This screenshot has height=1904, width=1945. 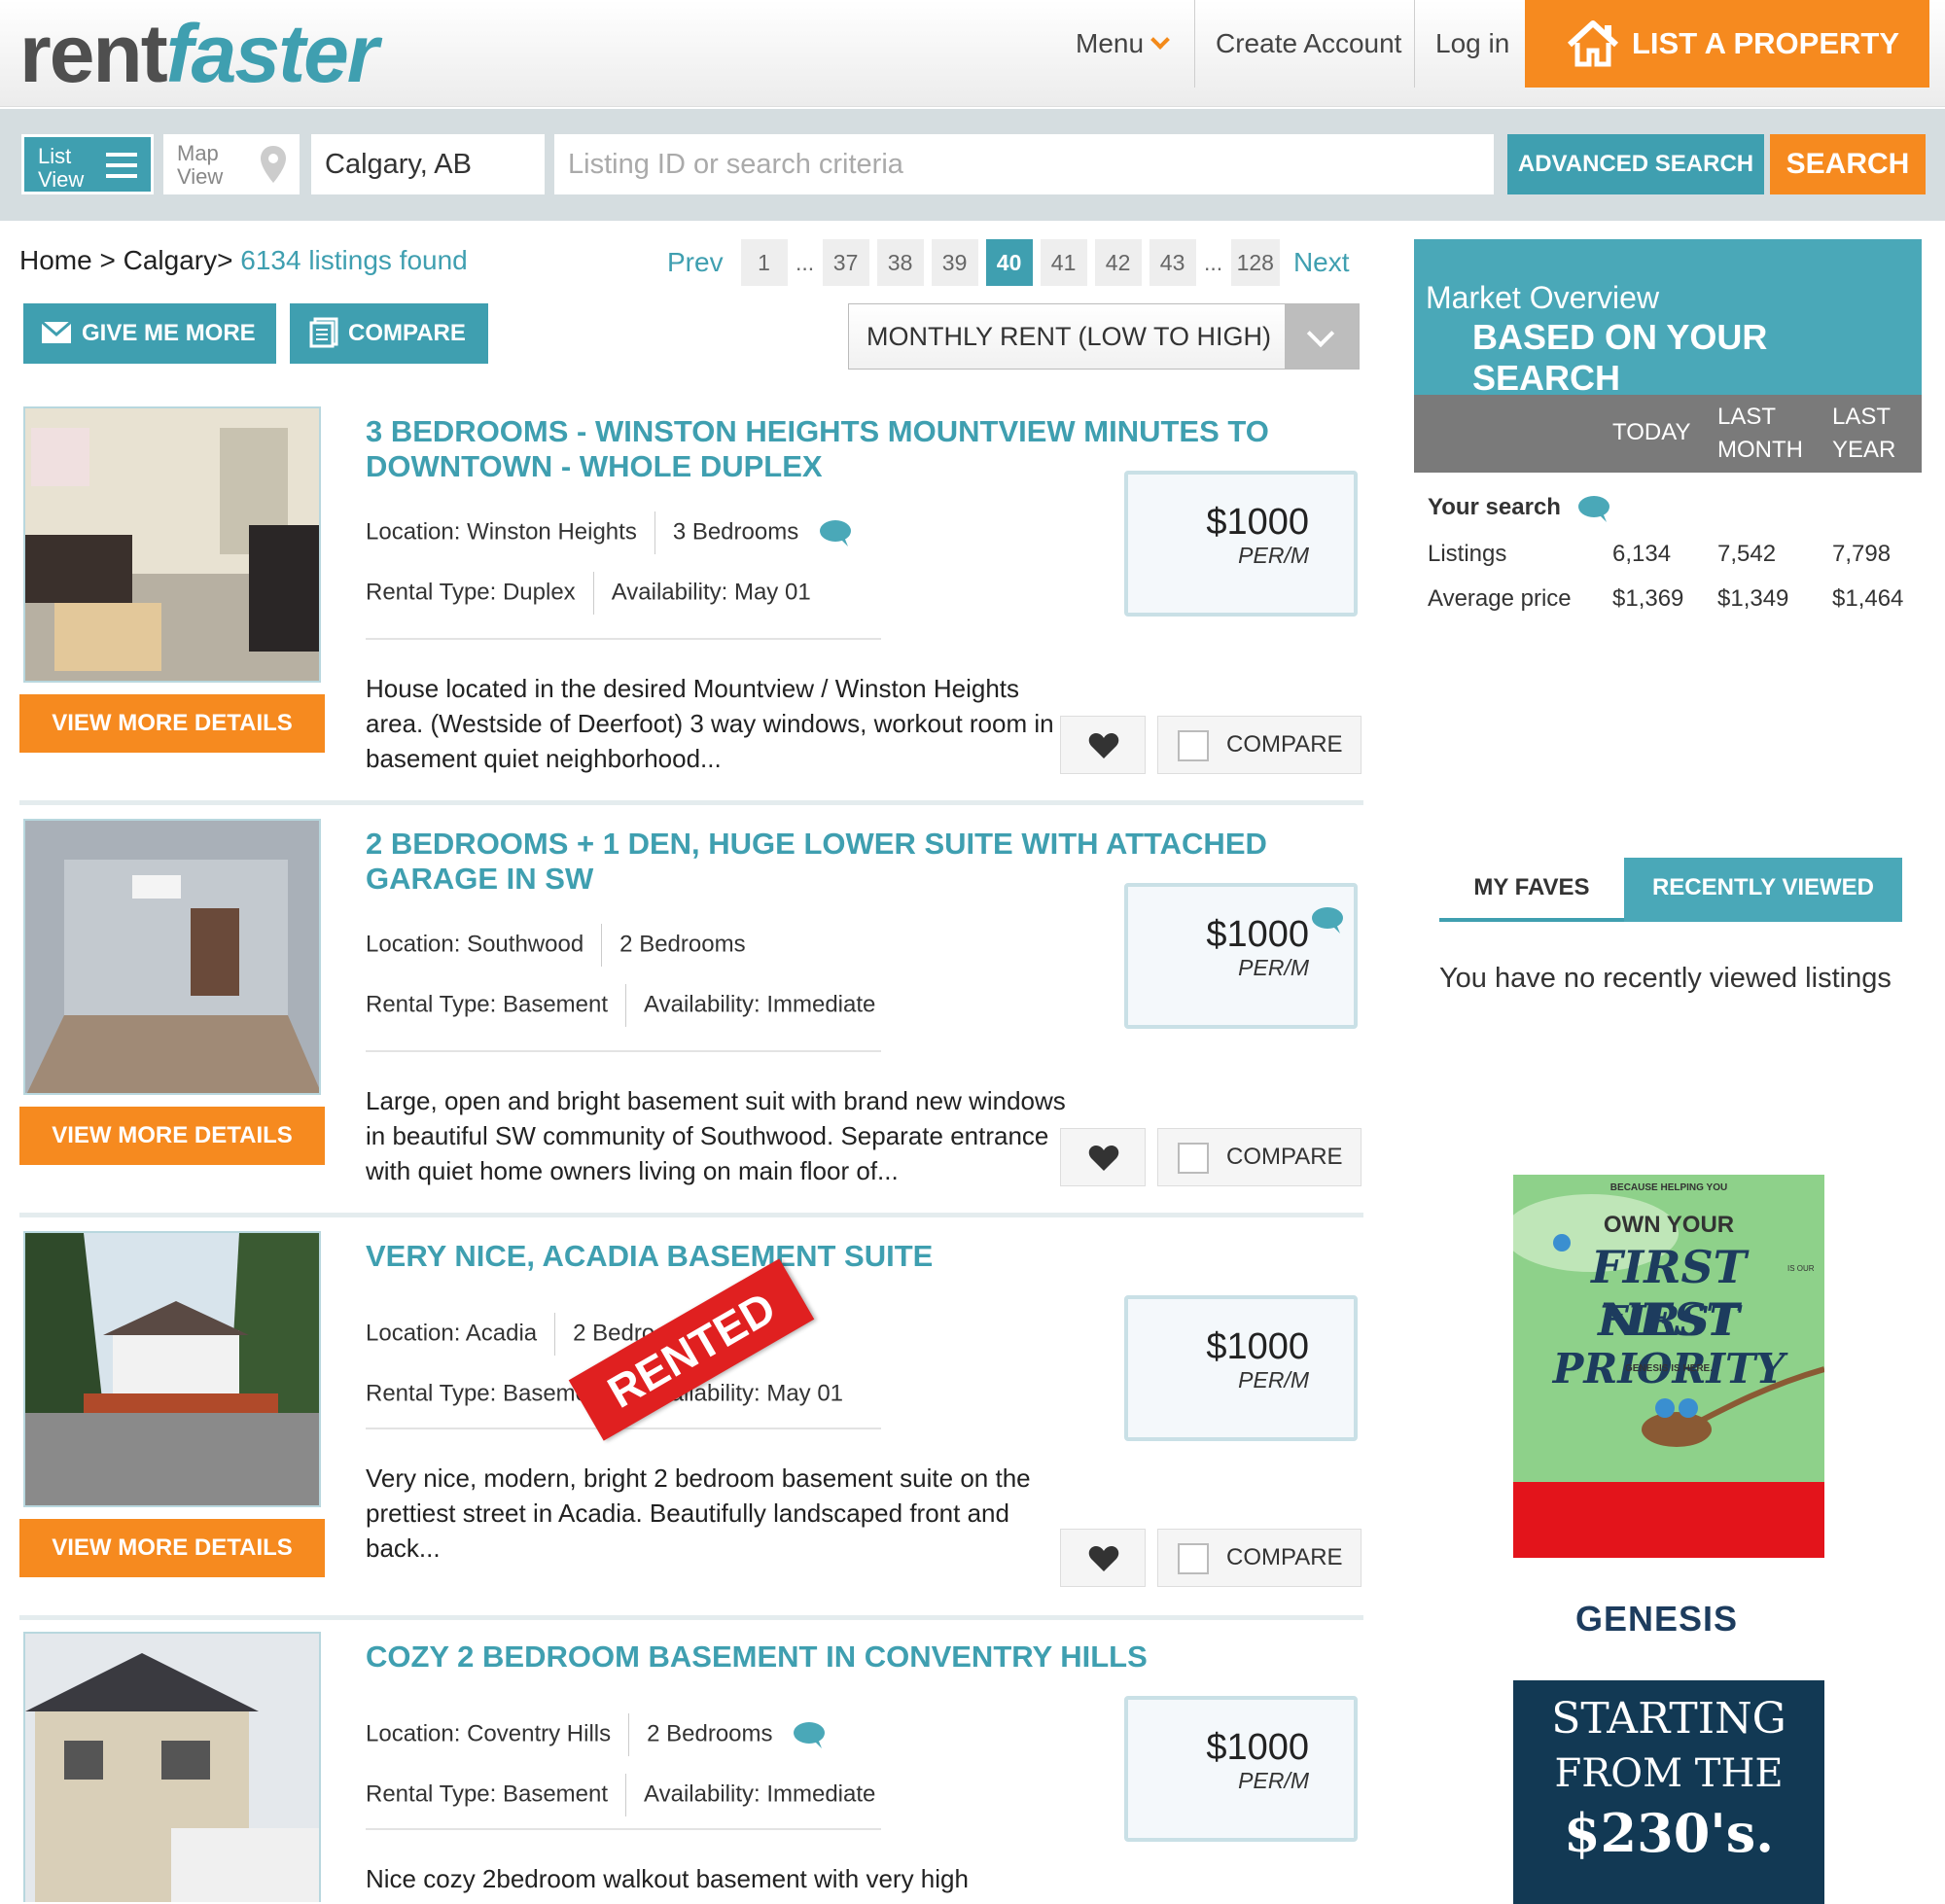 What do you see at coordinates (1747, 554) in the screenshot?
I see `market-value: 7,542` at bounding box center [1747, 554].